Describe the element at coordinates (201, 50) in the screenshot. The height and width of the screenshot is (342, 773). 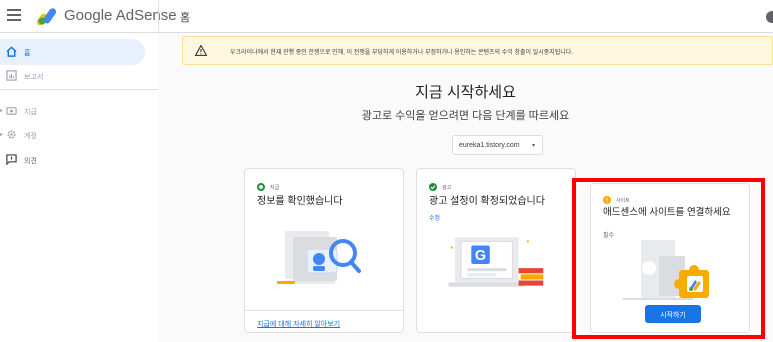
I see `warning-icon` at that location.